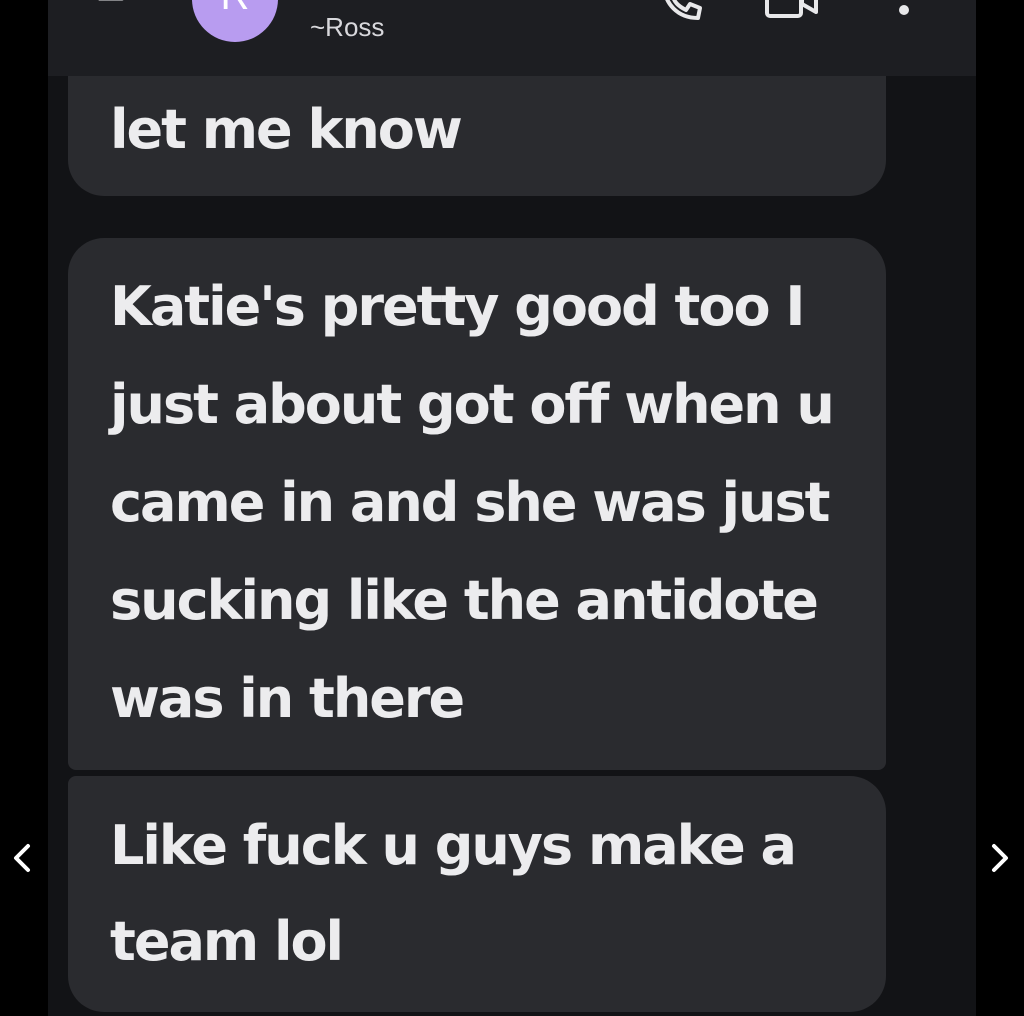 The height and width of the screenshot is (1016, 1024). Describe the element at coordinates (22, 858) in the screenshot. I see `chevron-left-icon` at that location.